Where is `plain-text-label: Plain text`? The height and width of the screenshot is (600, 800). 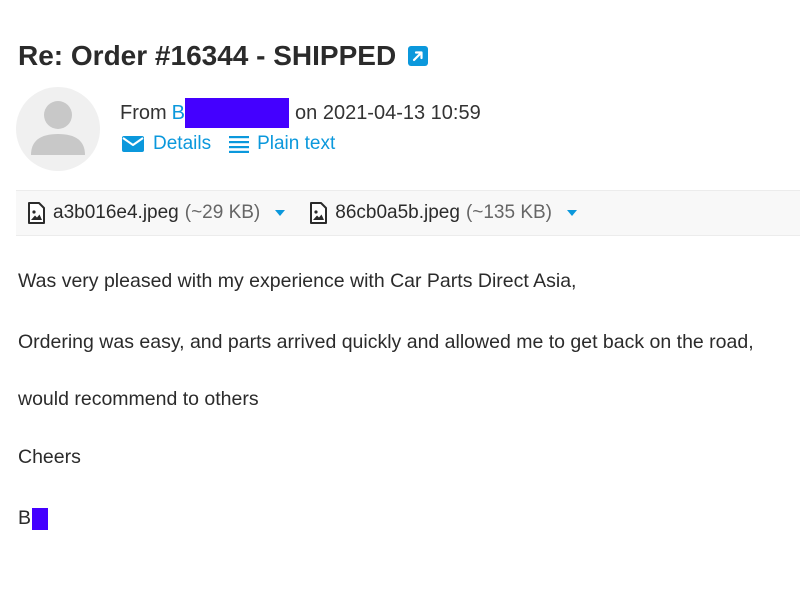 plain-text-label: Plain text is located at coordinates (296, 143).